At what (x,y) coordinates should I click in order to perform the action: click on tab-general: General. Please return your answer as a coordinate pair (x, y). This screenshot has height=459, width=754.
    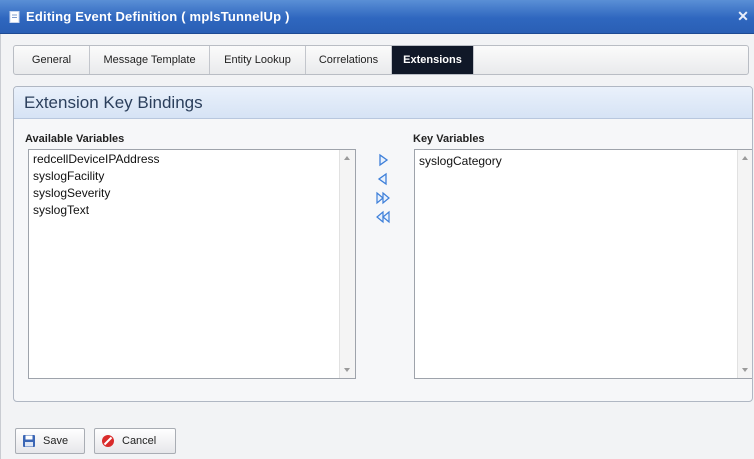
    Looking at the image, I should click on (52, 60).